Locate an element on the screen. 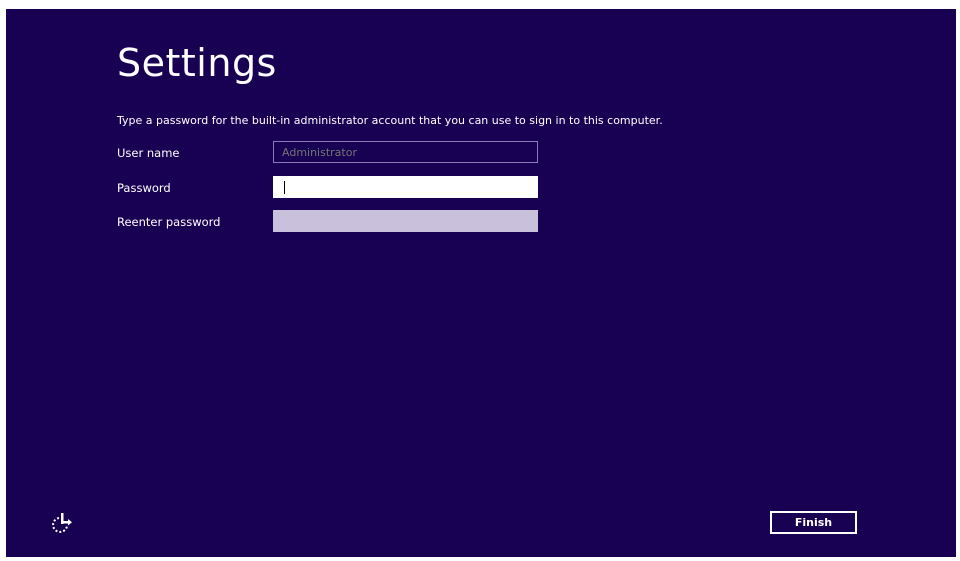  ease-of-access-icon is located at coordinates (62, 523).